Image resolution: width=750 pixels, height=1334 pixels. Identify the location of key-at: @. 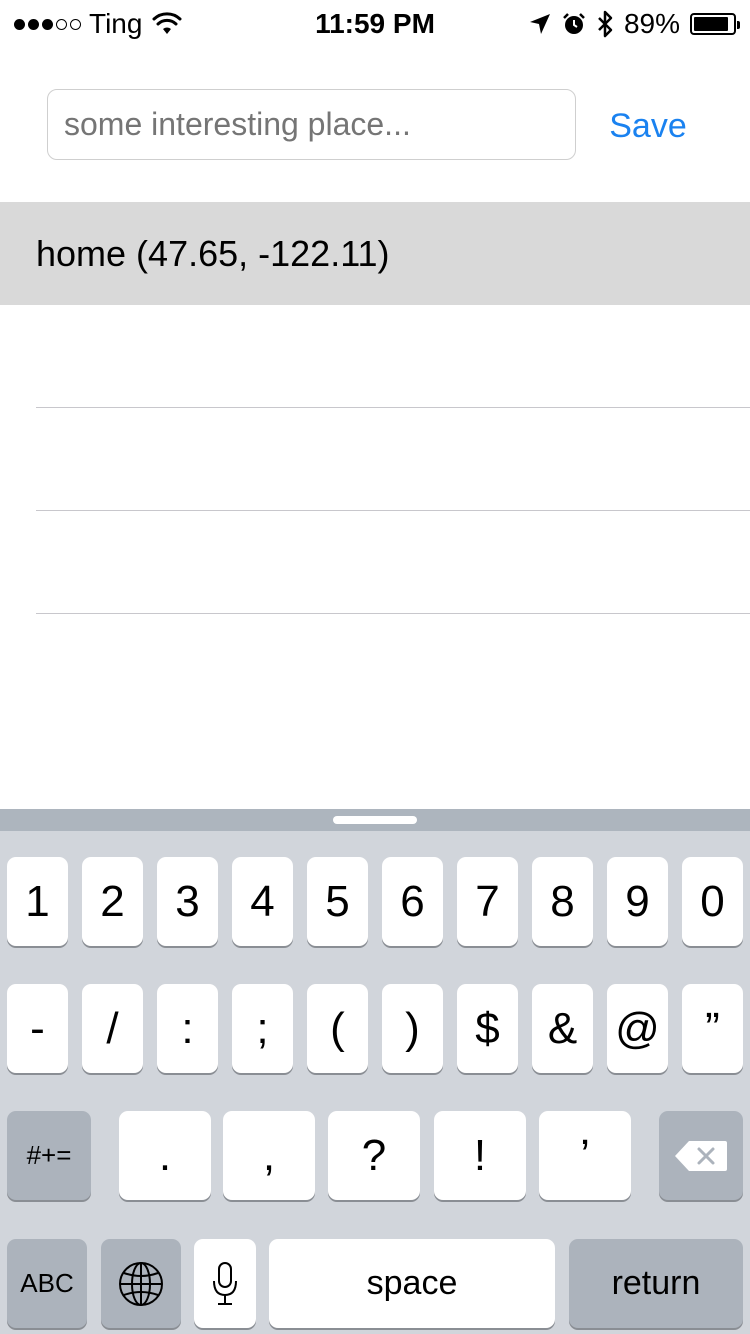
(637, 1028).